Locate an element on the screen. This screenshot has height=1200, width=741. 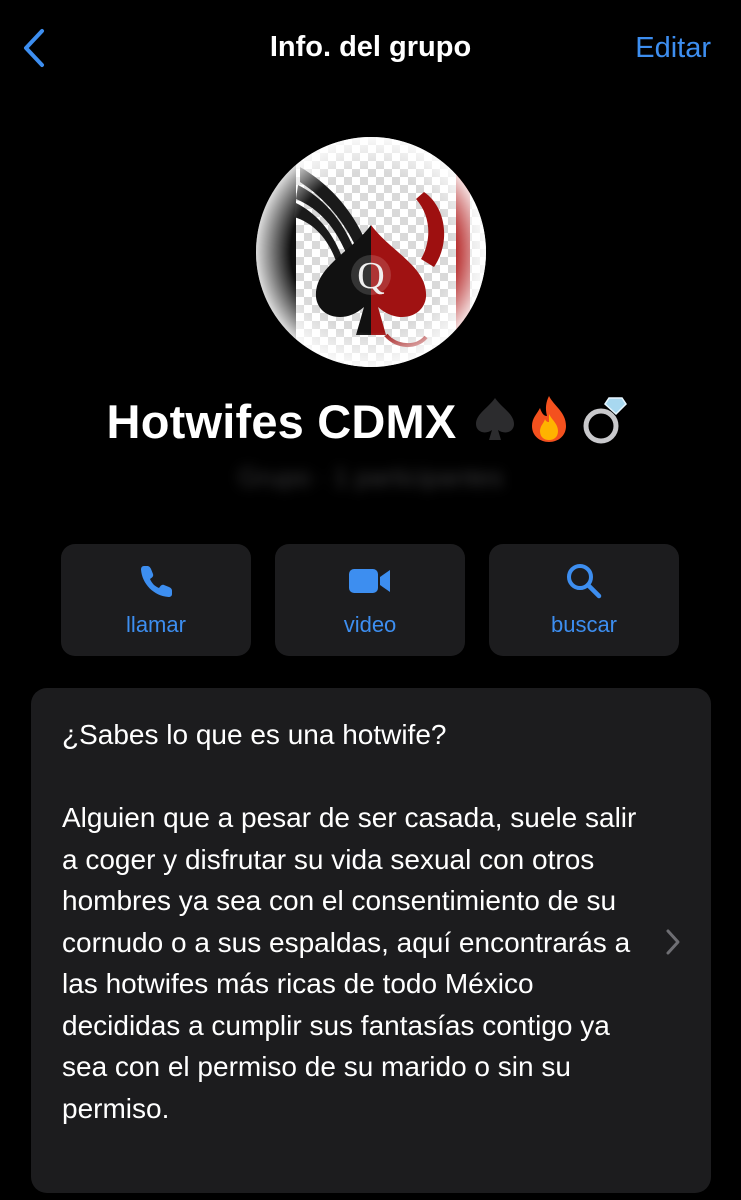
group-avatar: Q is located at coordinates (371, 252).